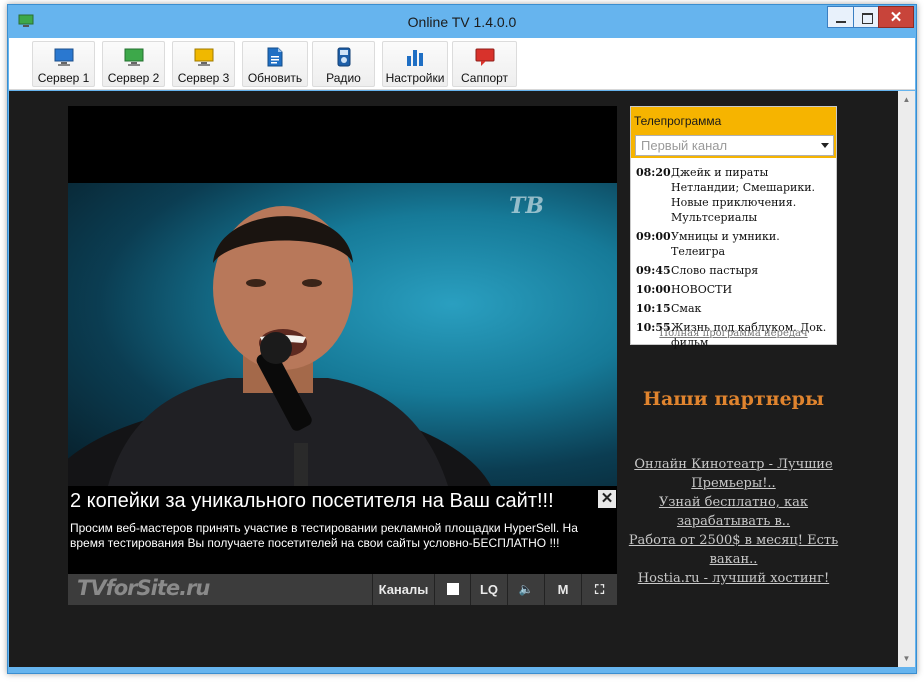 The height and width of the screenshot is (684, 924). What do you see at coordinates (734, 308) in the screenshot?
I see `program-item: 10:15 Смак` at bounding box center [734, 308].